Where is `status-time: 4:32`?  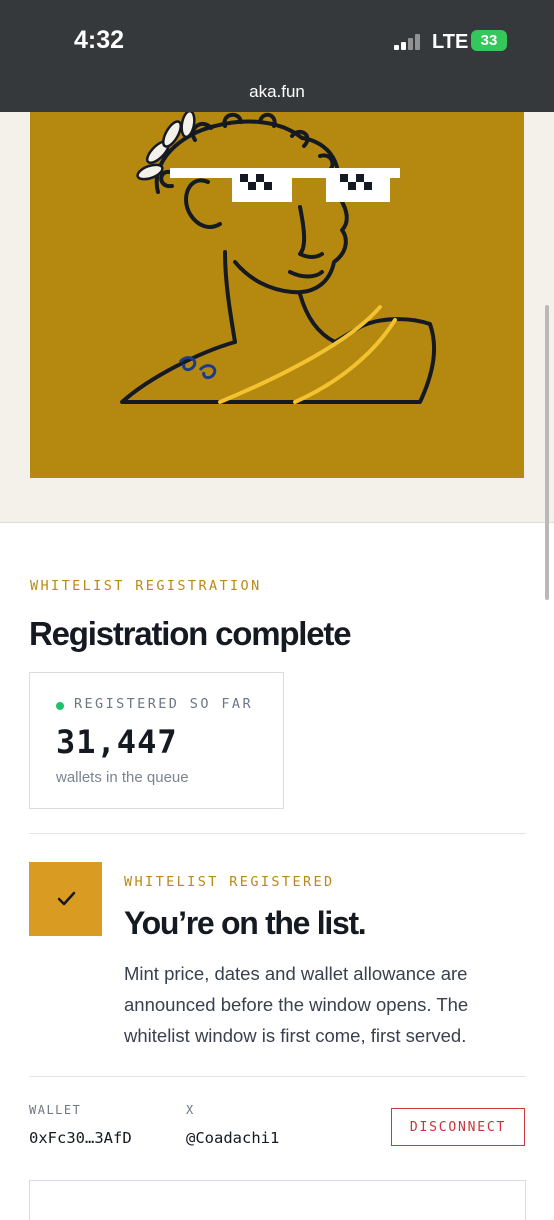
status-time: 4:32 is located at coordinates (99, 40).